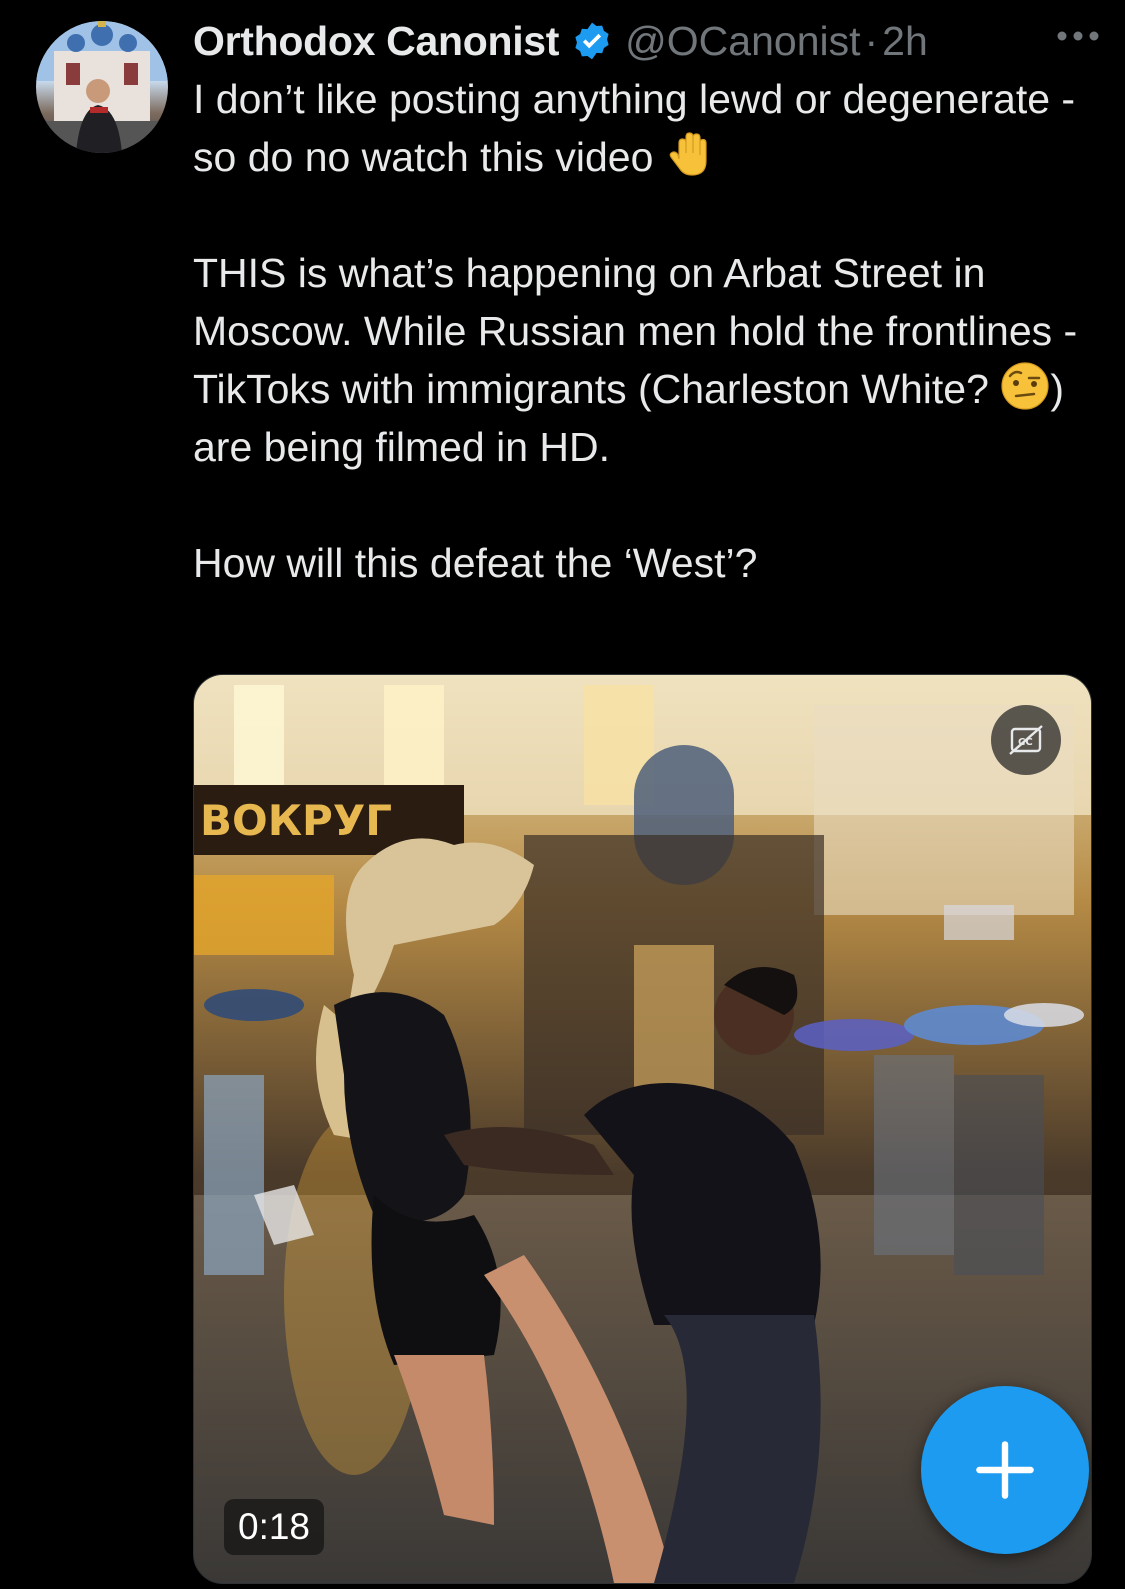  What do you see at coordinates (1078, 36) in the screenshot?
I see `more-options-icon` at bounding box center [1078, 36].